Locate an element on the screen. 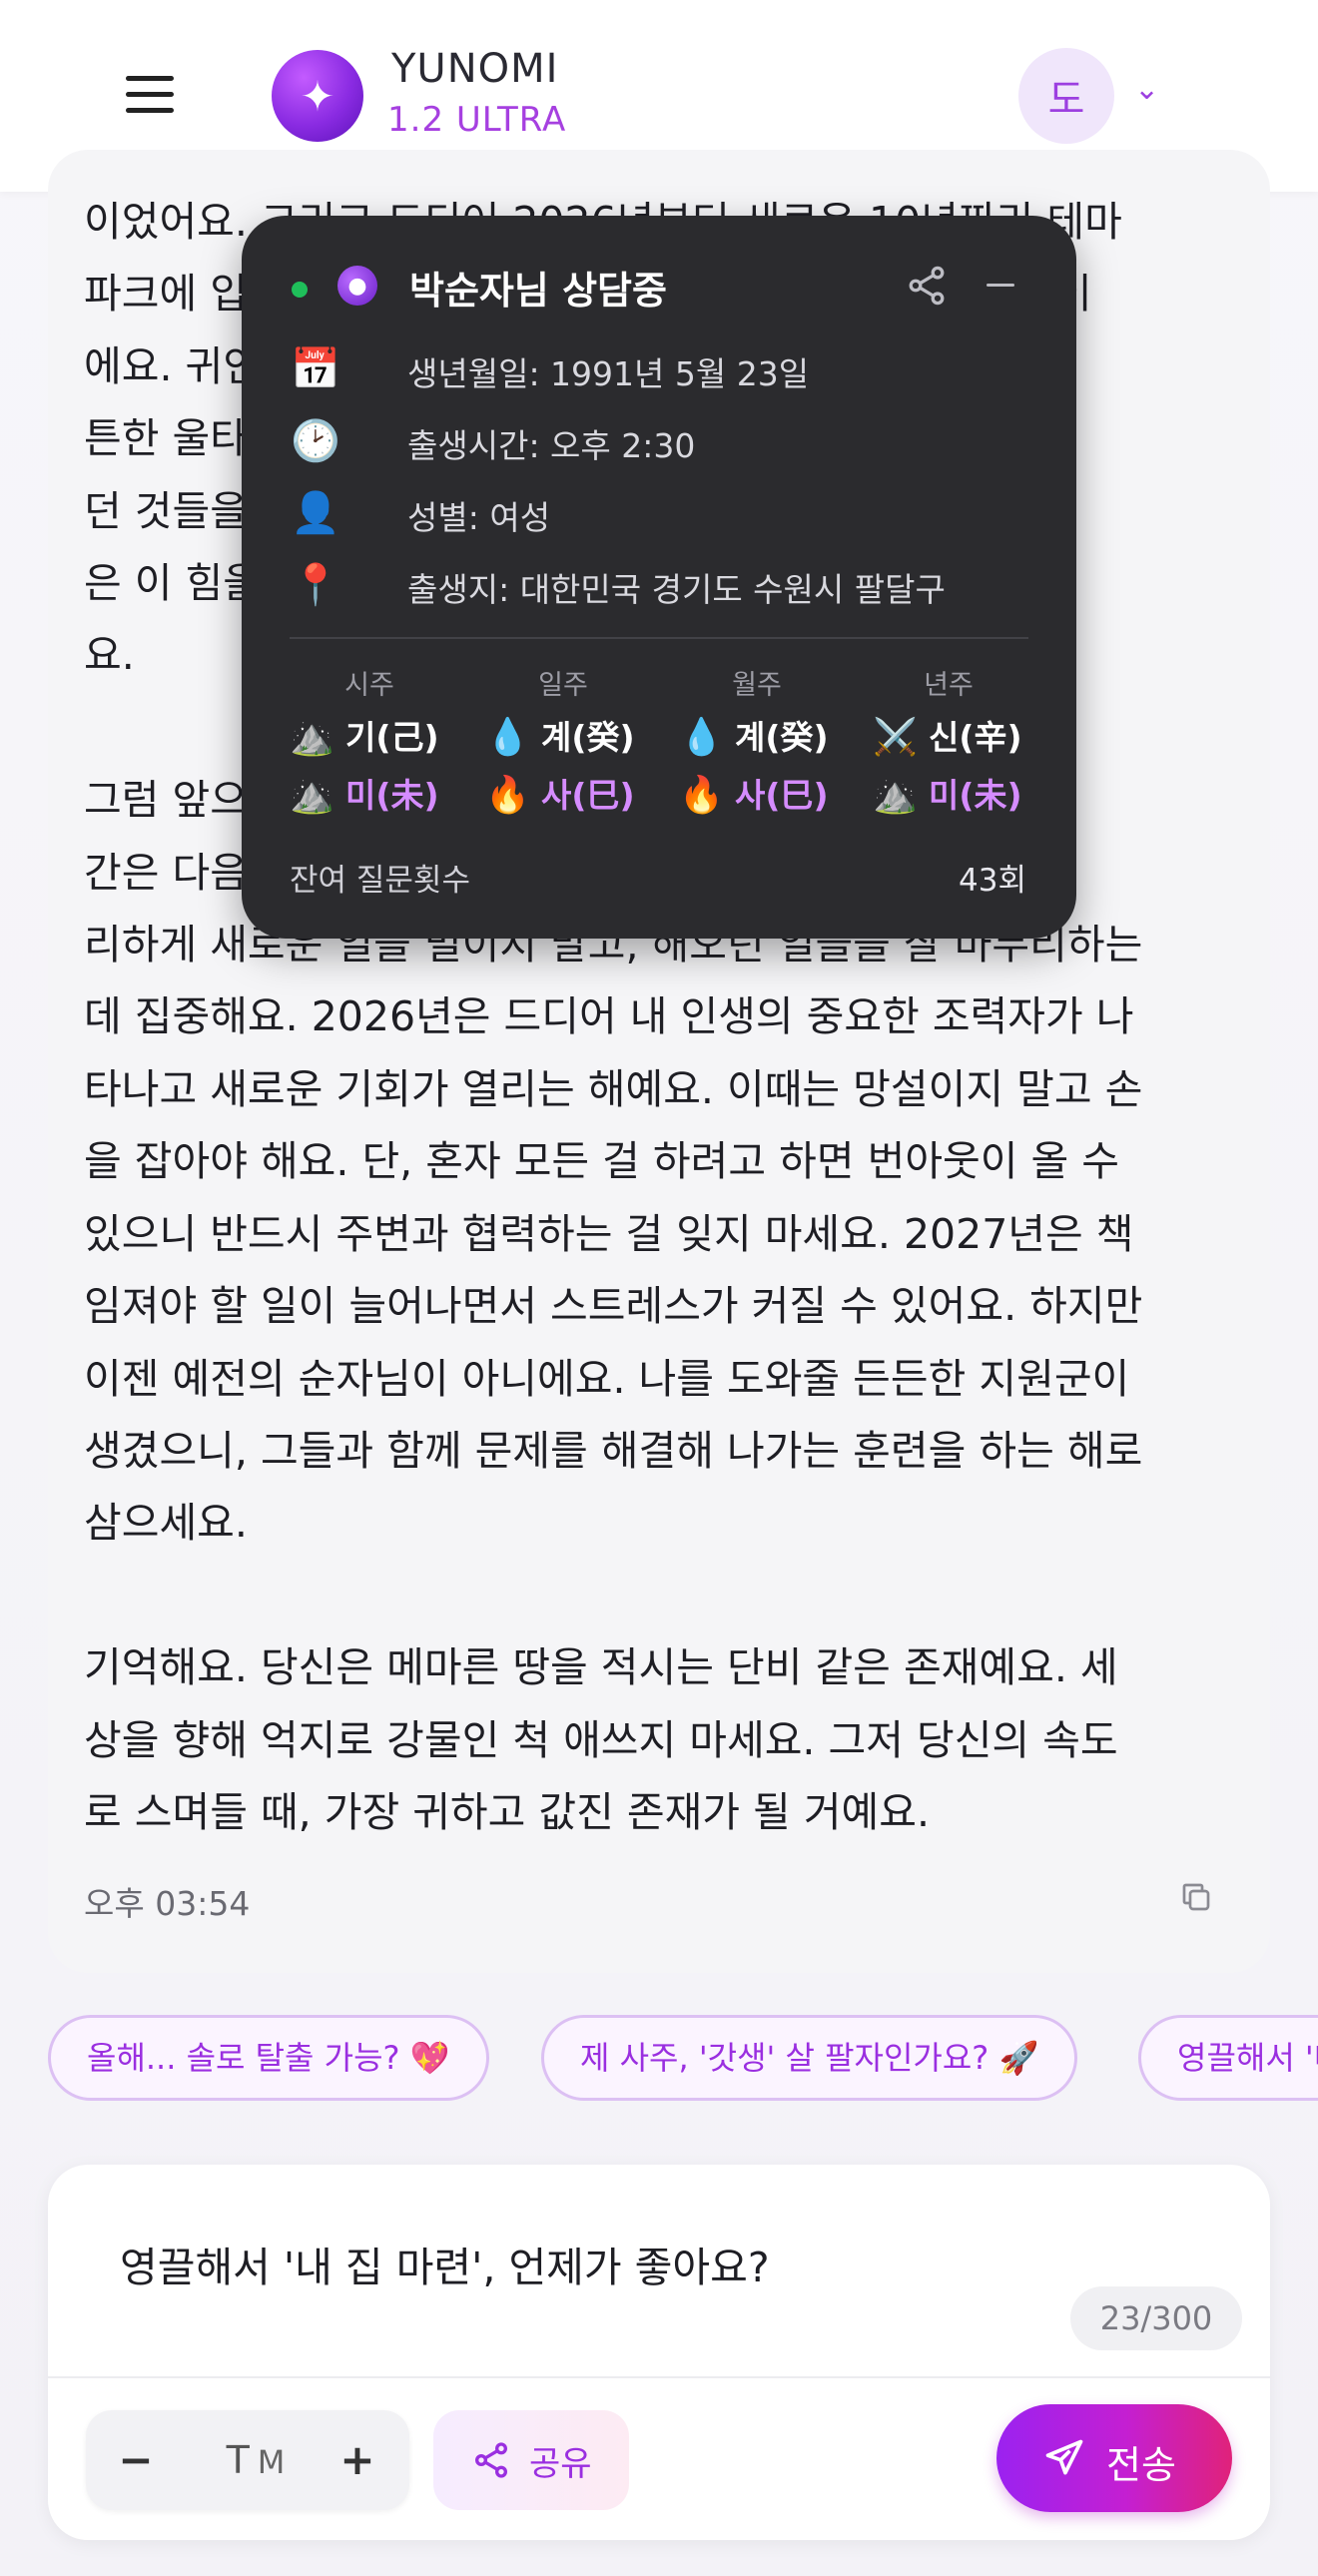 This screenshot has height=2576, width=1318. minimize-icon is located at coordinates (1001, 286).